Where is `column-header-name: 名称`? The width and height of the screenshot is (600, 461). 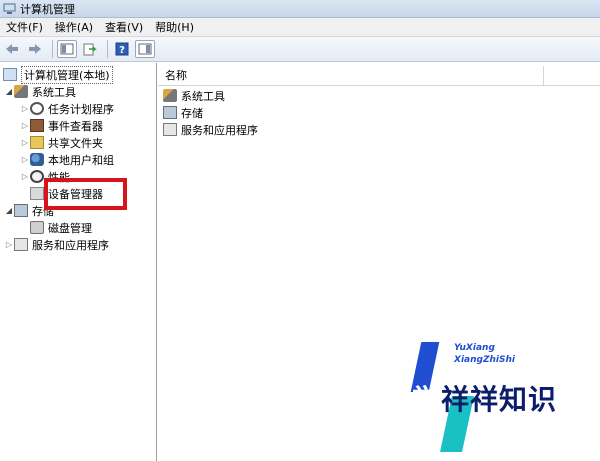 column-header-name: 名称 is located at coordinates (351, 75).